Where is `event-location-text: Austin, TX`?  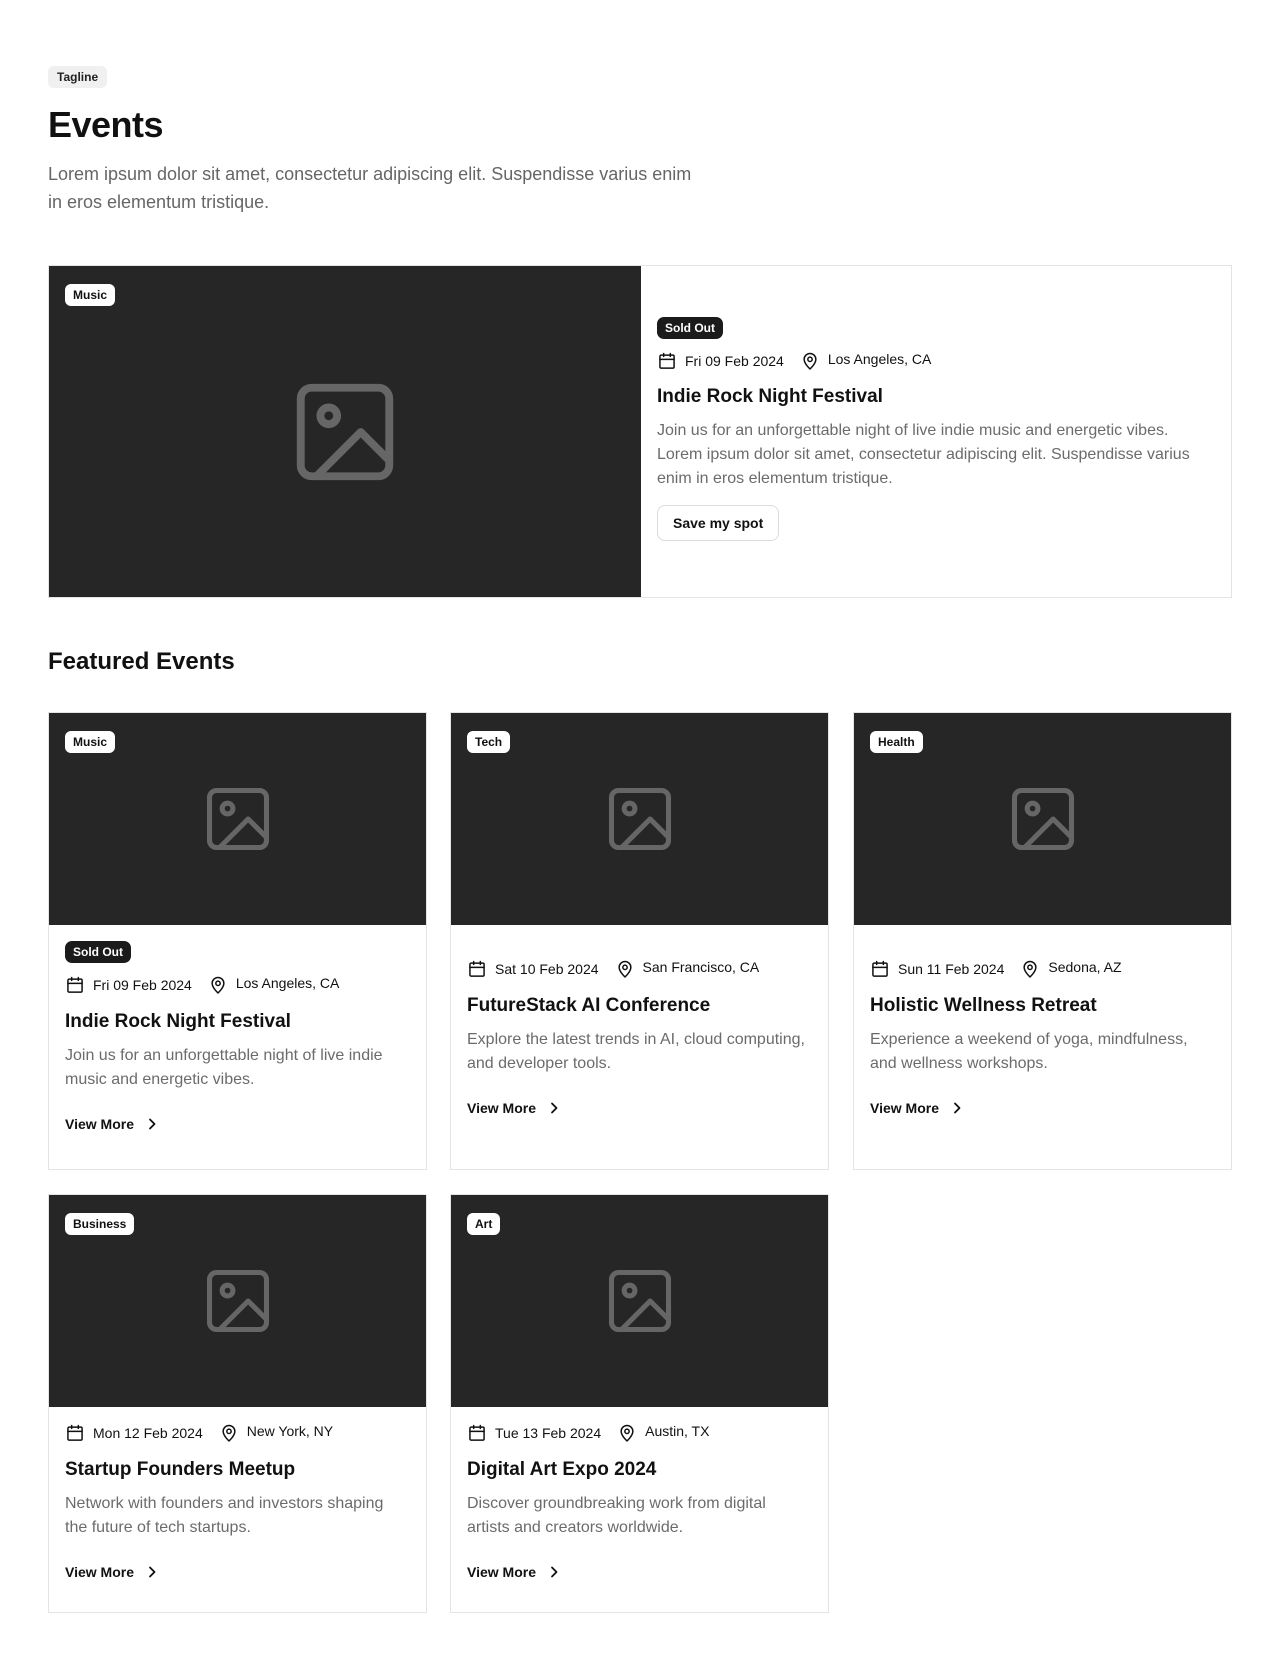 event-location-text: Austin, TX is located at coordinates (677, 1431).